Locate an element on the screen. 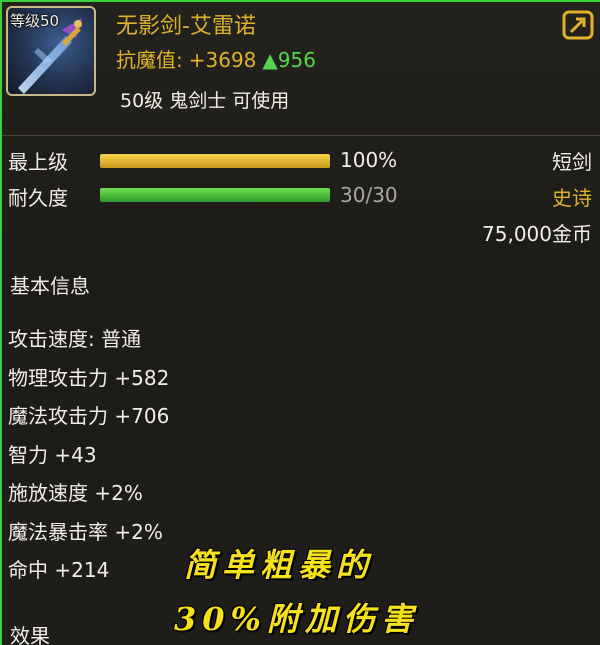 This screenshot has width=600, height=645. promo-caption-line1: 简单粗暴的 is located at coordinates (279, 565).